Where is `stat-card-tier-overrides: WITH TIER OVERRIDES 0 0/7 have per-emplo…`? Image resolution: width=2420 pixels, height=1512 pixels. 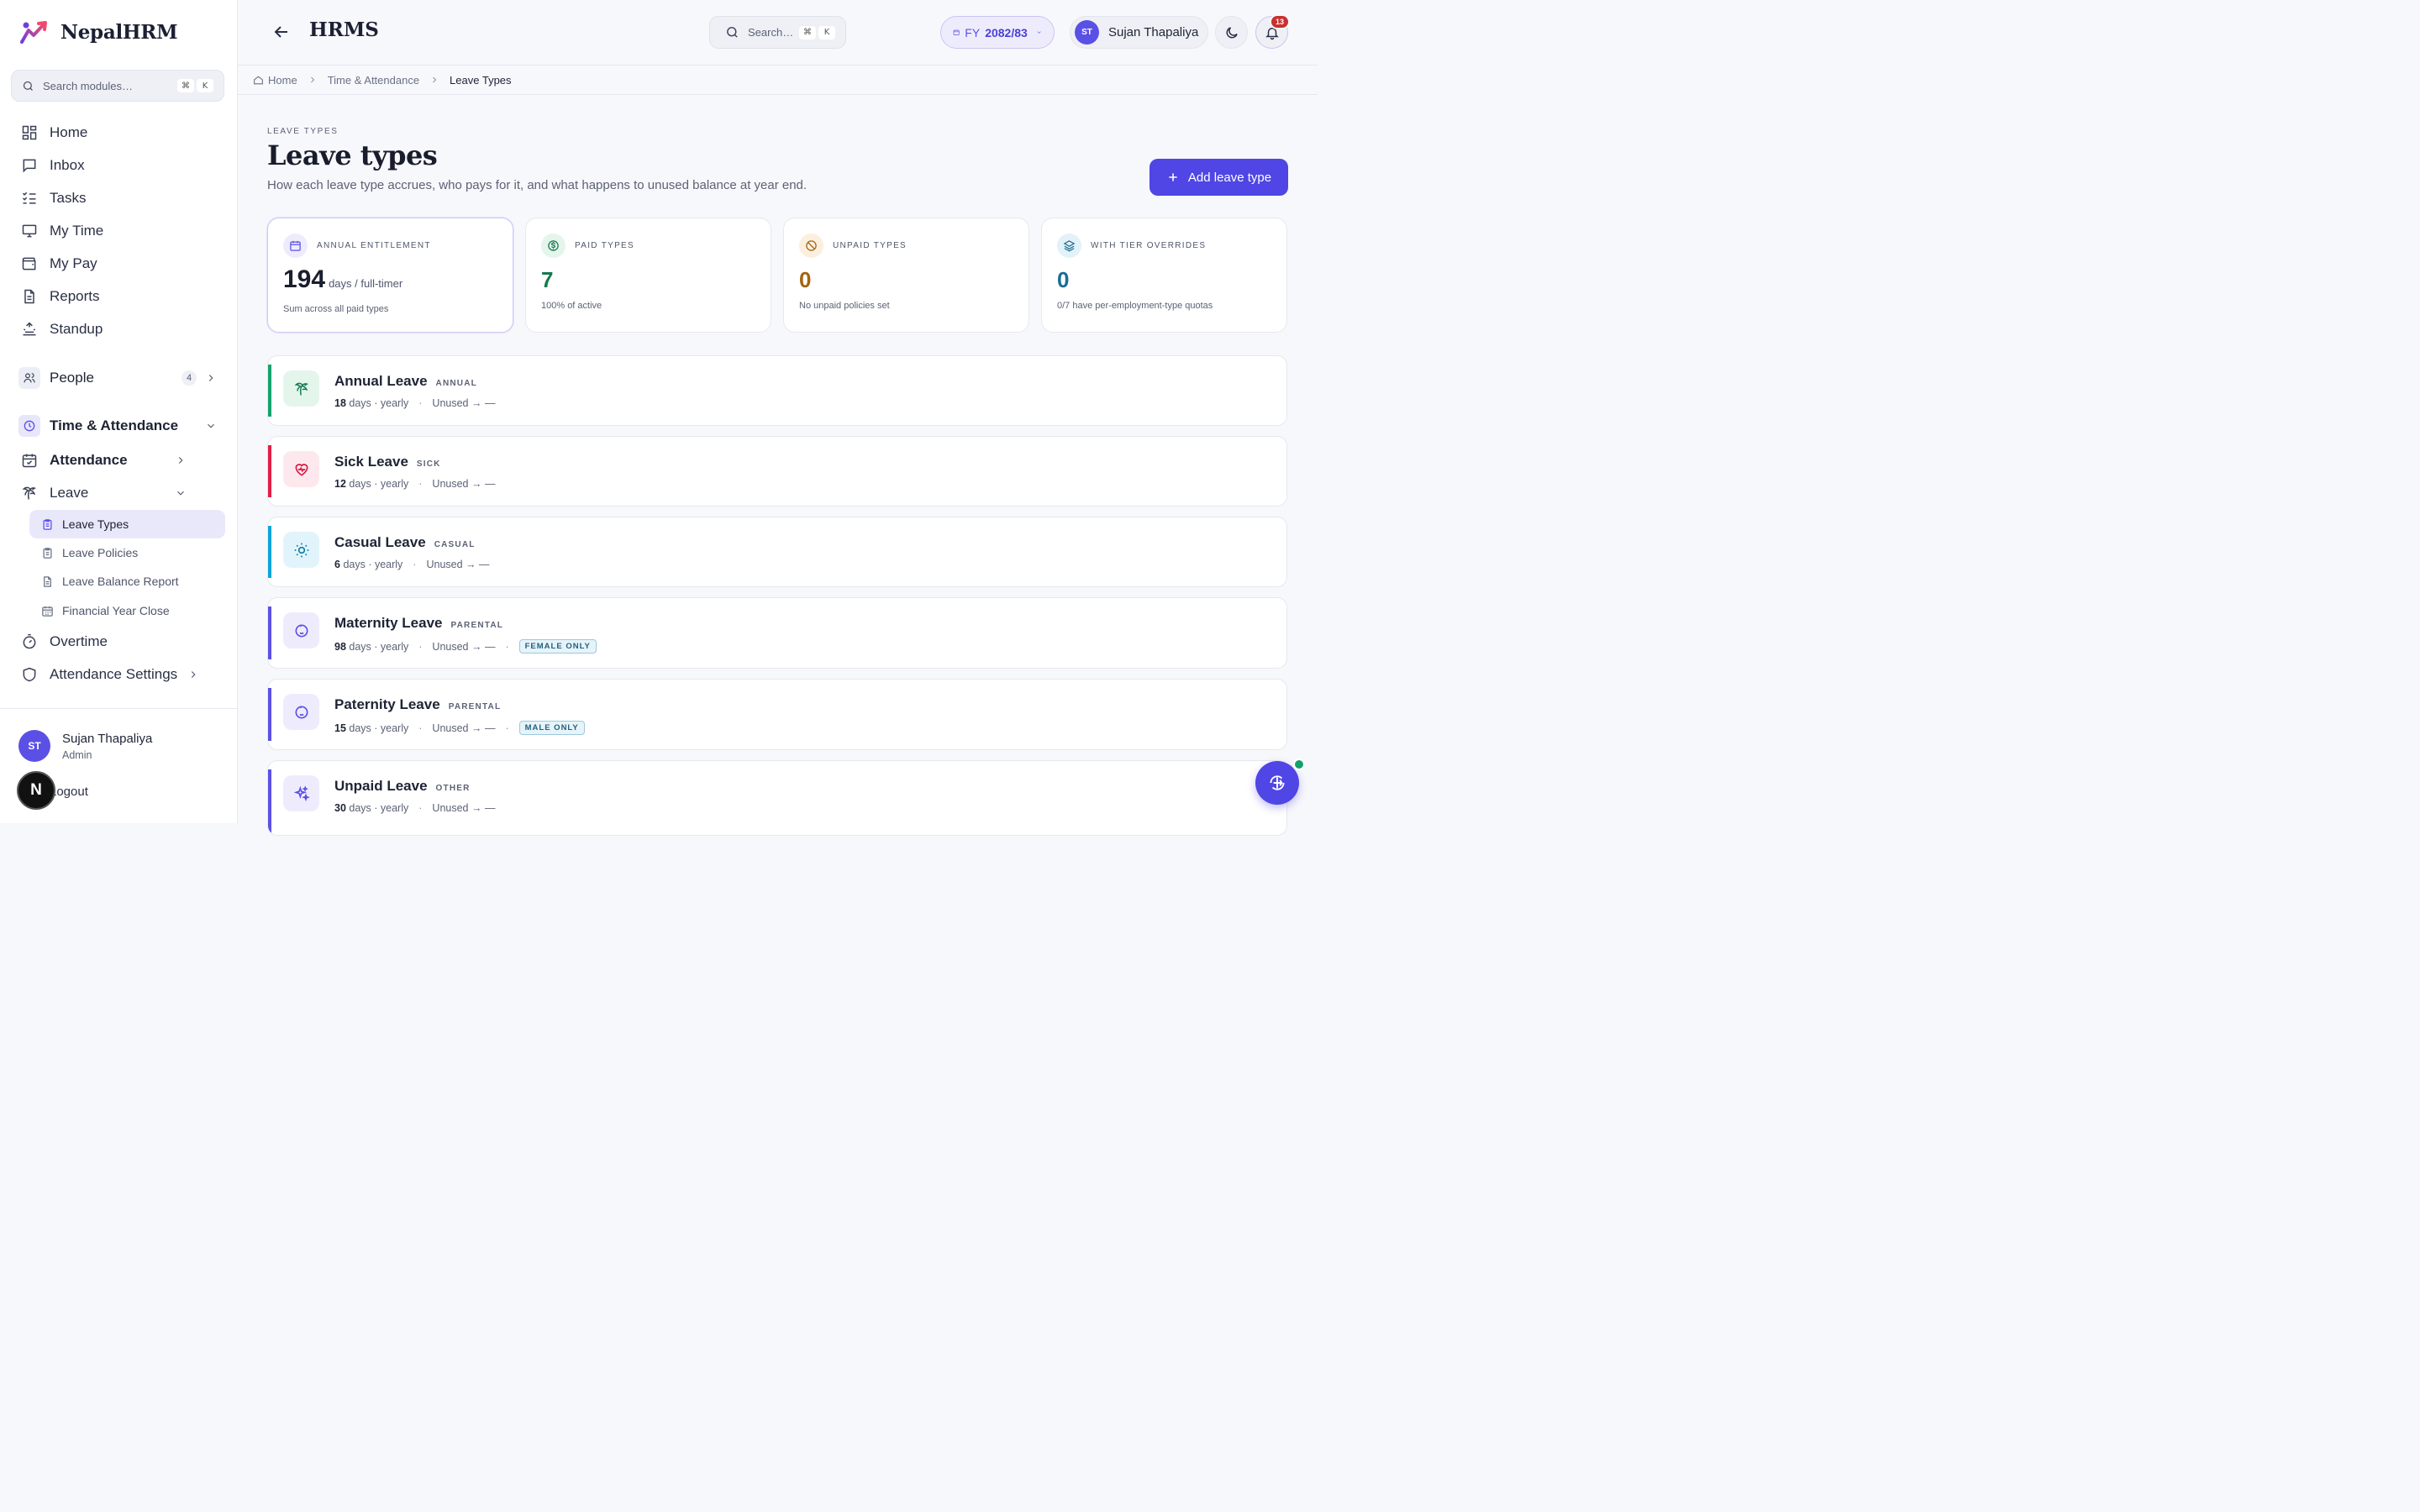
stat-card-tier-overrides: WITH TIER OVERRIDES 0 0/7 have per-emplo… is located at coordinates (1164, 275).